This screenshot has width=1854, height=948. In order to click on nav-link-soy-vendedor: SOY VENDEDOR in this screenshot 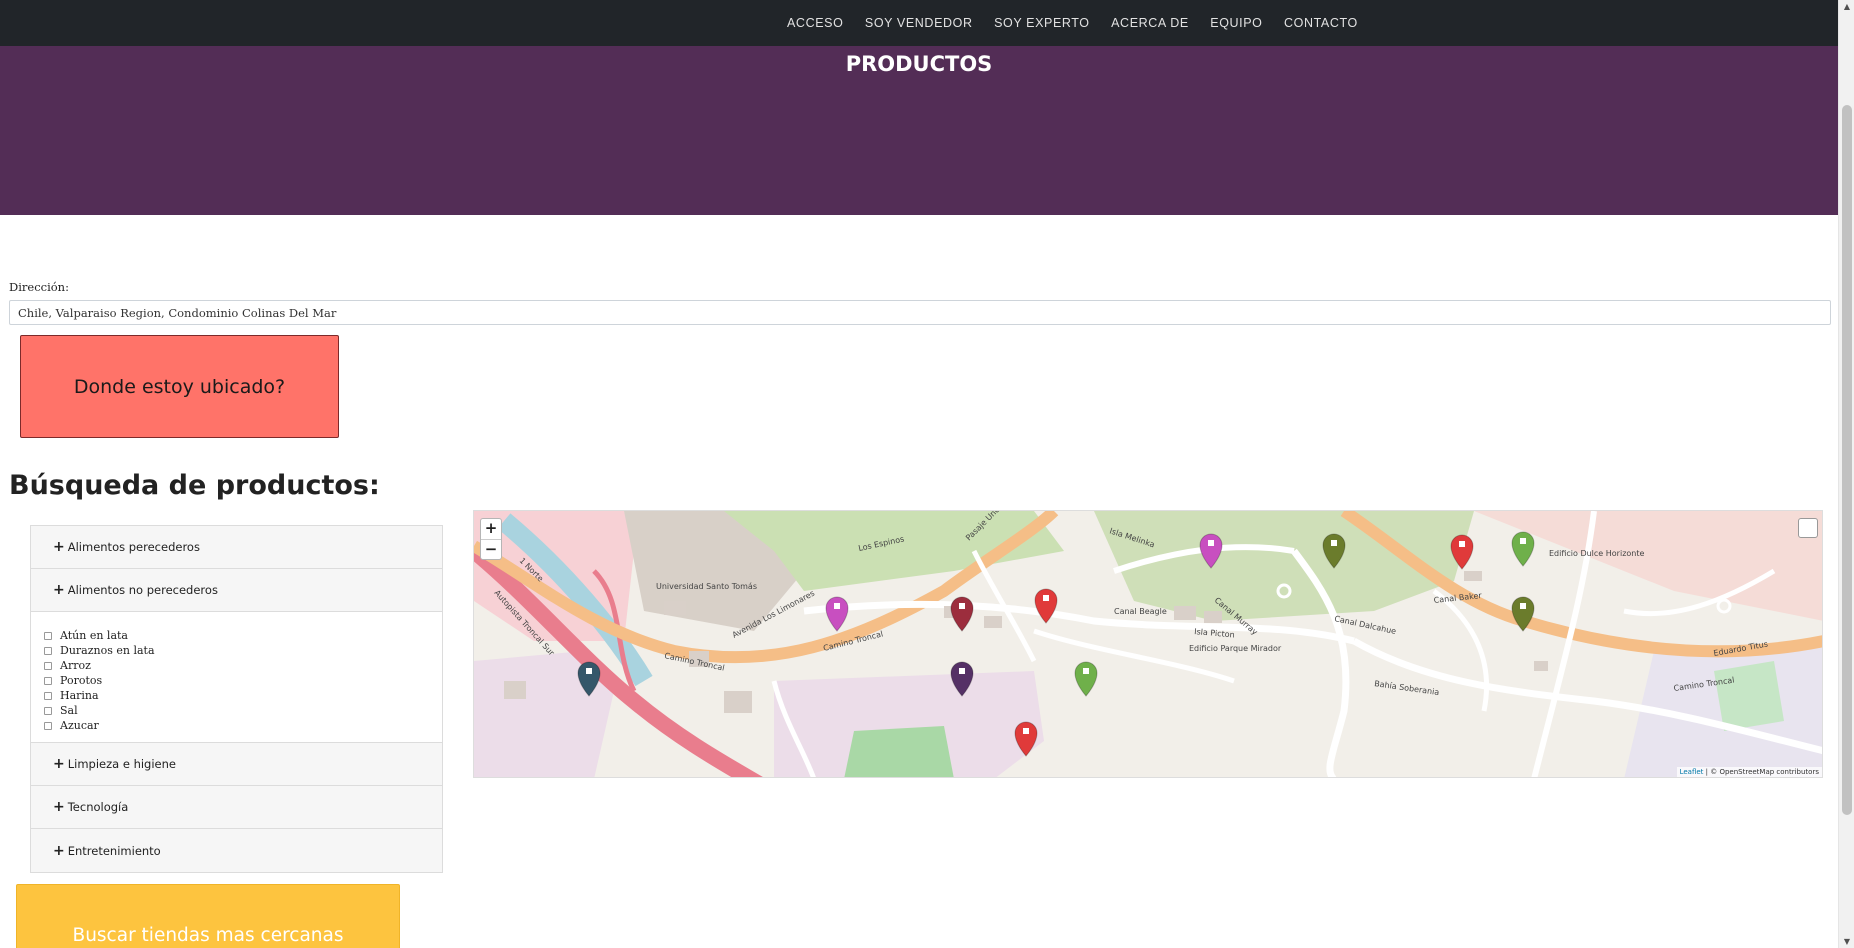, I will do `click(919, 23)`.